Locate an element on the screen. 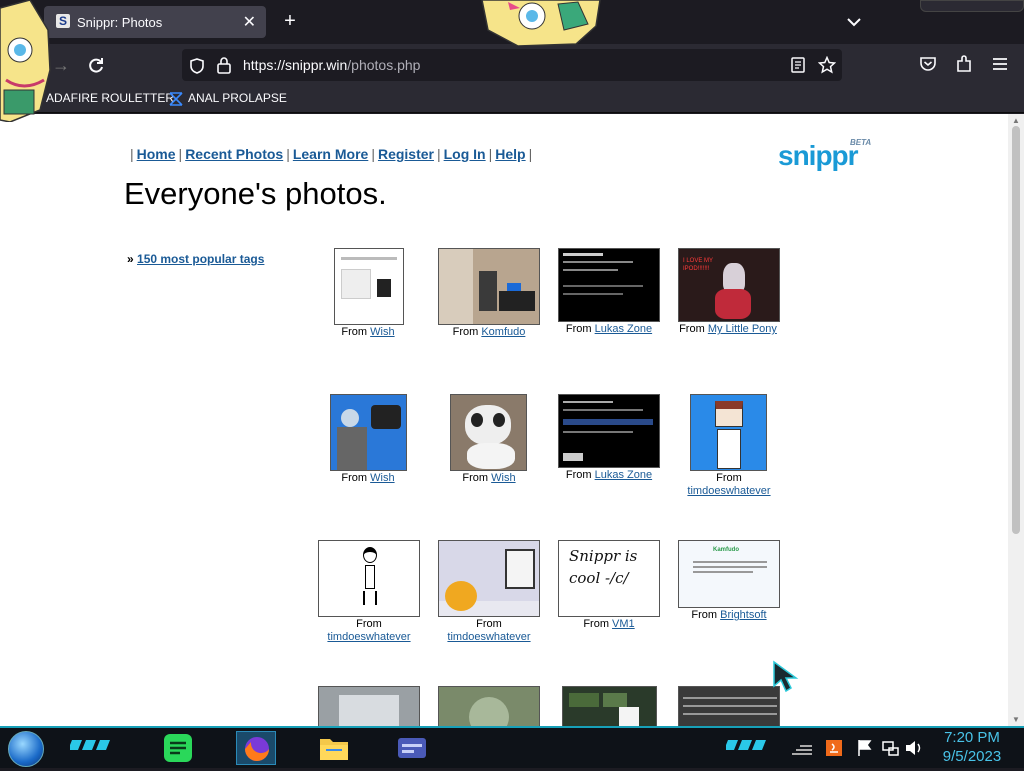 This screenshot has width=1024, height=771. snippr-logo: snippr BETA is located at coordinates (828, 156).